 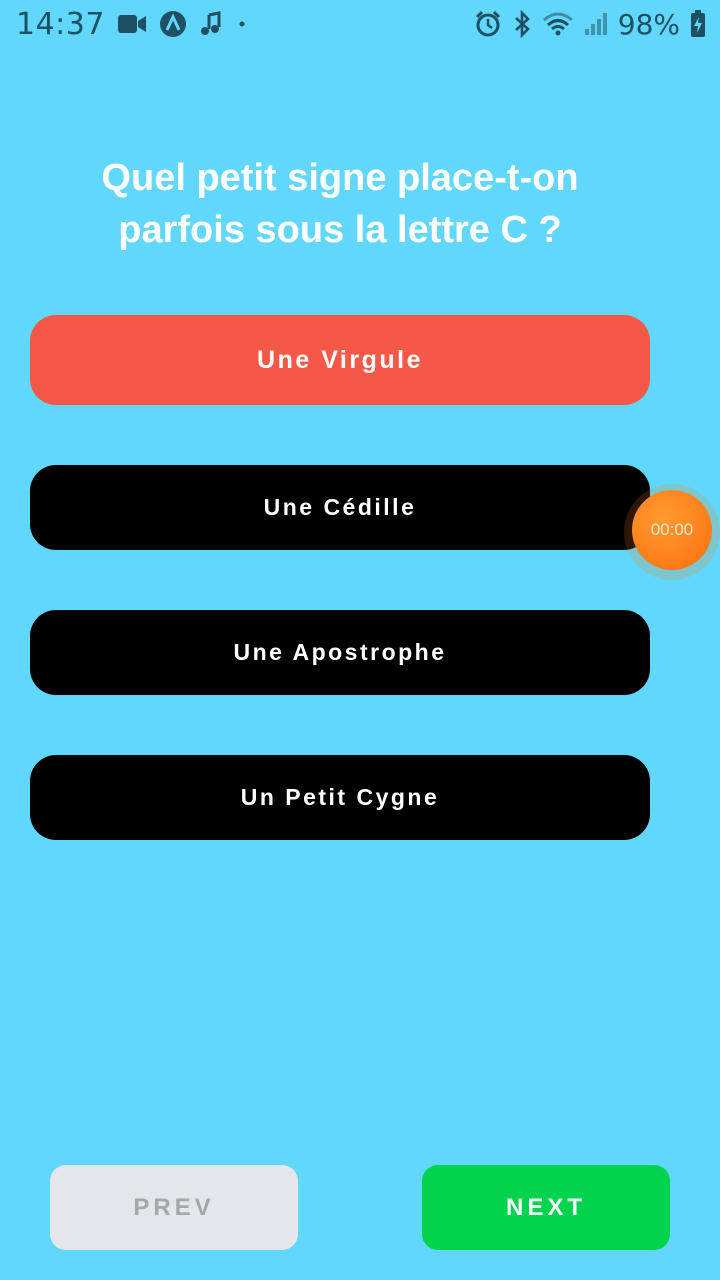 I want to click on signal-icon, so click(x=596, y=24).